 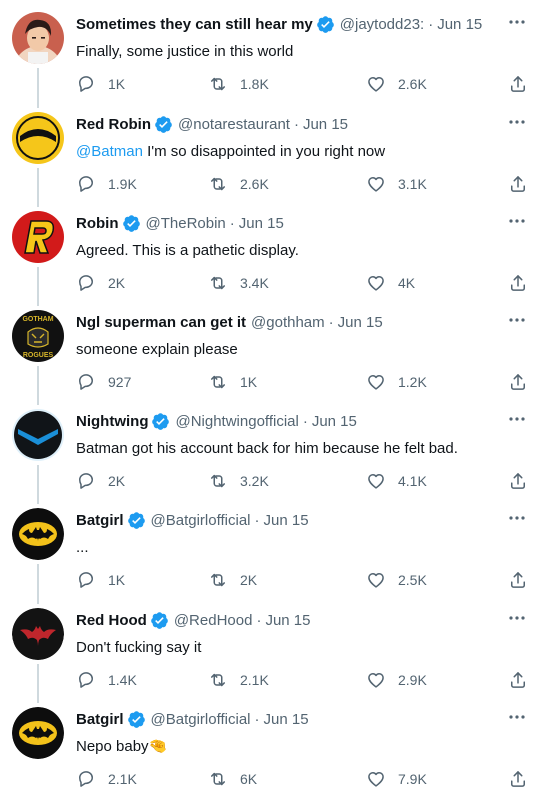 What do you see at coordinates (122, 680) in the screenshot?
I see `reply-count: 1.4K` at bounding box center [122, 680].